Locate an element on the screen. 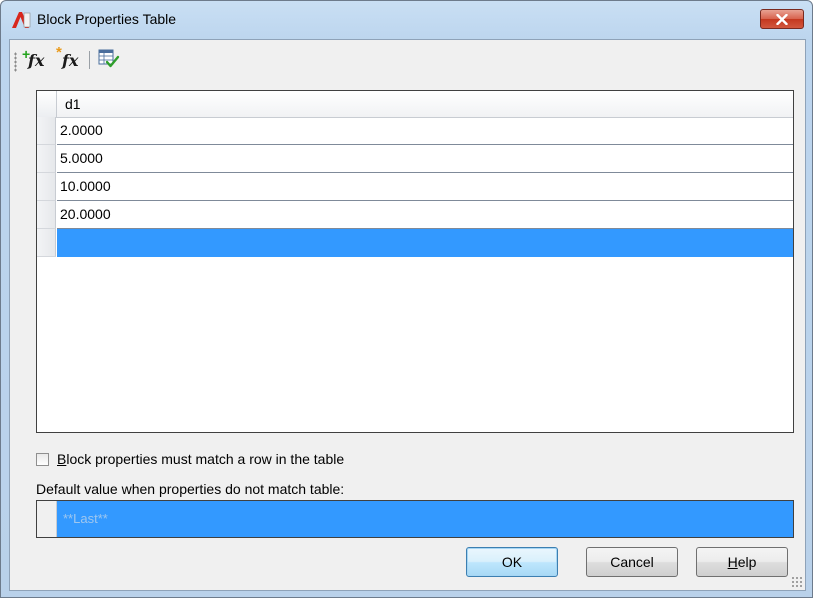  match-row-checkbox is located at coordinates (42, 459).